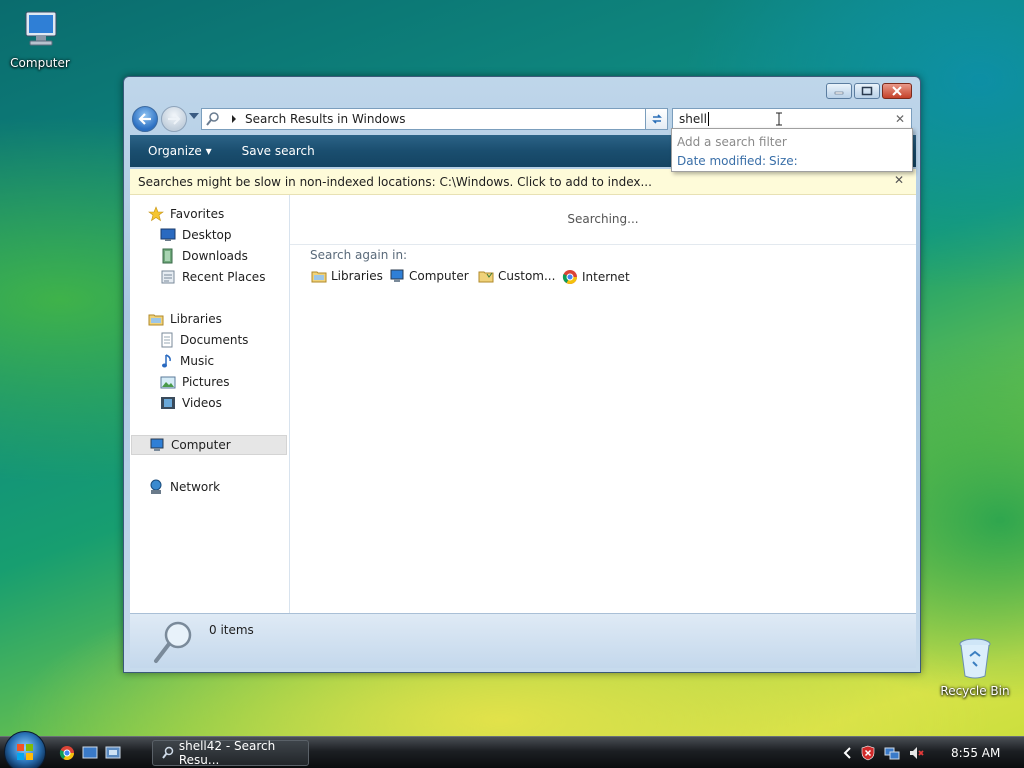  What do you see at coordinates (900, 119) in the screenshot?
I see `clear-search-button: ✕` at bounding box center [900, 119].